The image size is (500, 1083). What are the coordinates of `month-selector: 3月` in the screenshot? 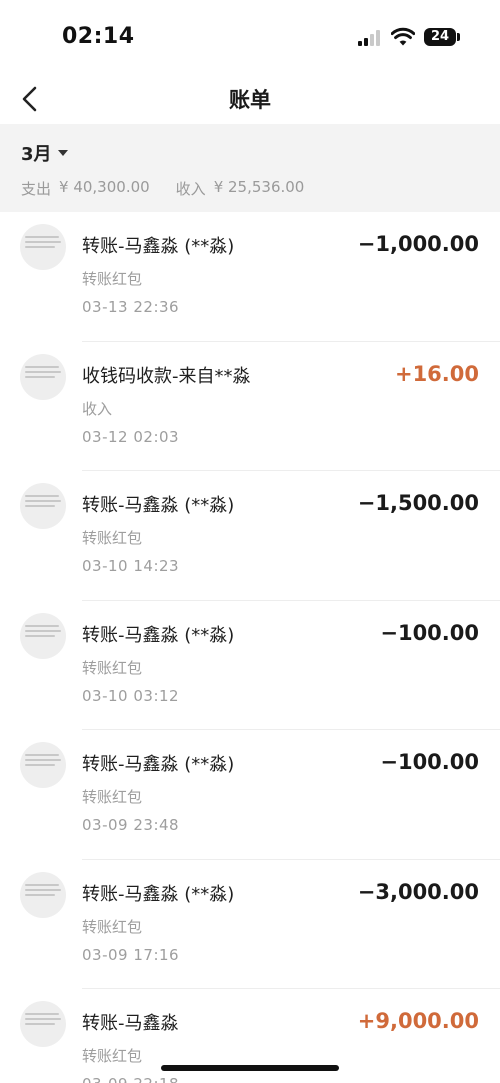 It's located at (44, 153).